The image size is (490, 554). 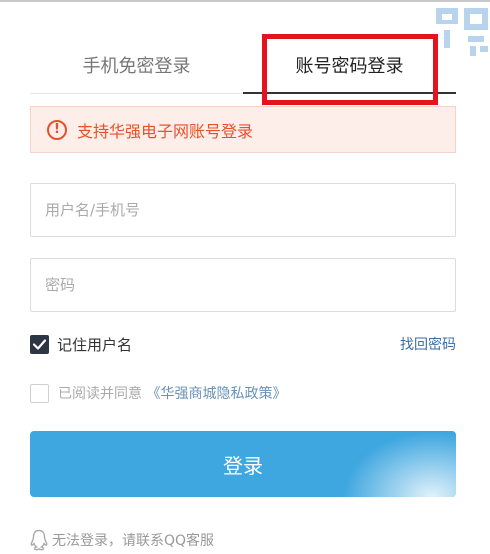 What do you see at coordinates (100, 394) in the screenshot?
I see `agreement-prefix: 已阅读并同意` at bounding box center [100, 394].